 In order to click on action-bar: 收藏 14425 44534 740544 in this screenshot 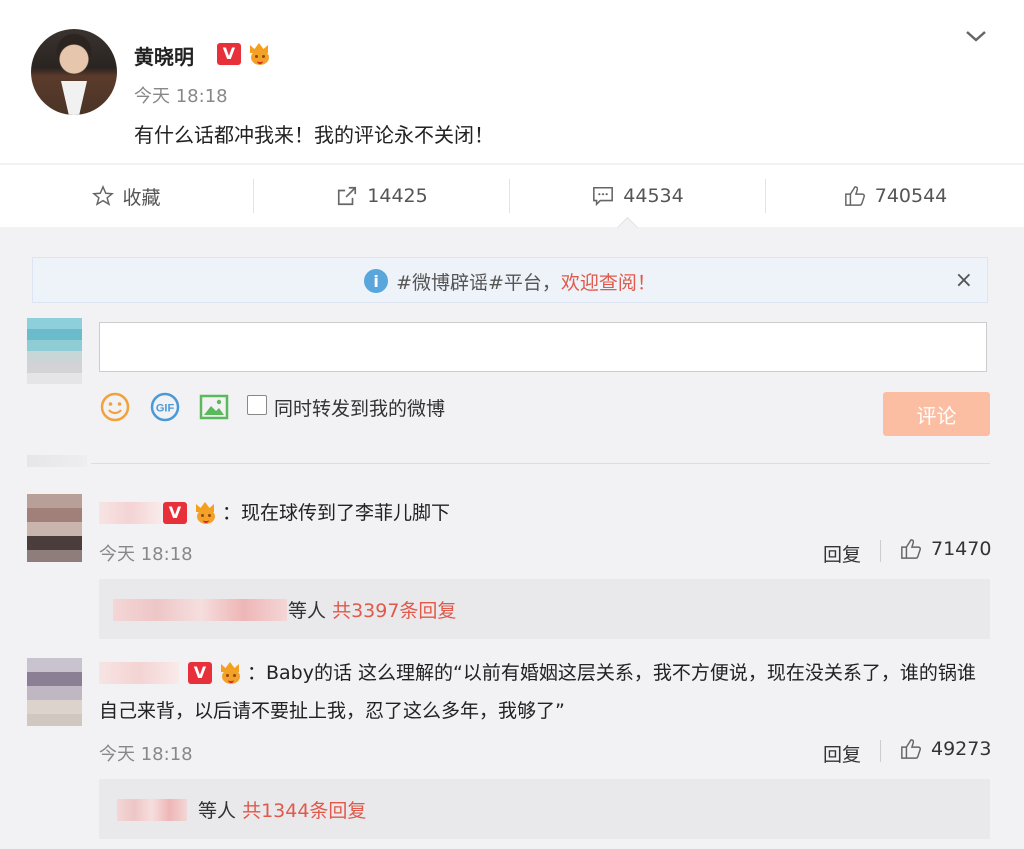, I will do `click(512, 196)`.